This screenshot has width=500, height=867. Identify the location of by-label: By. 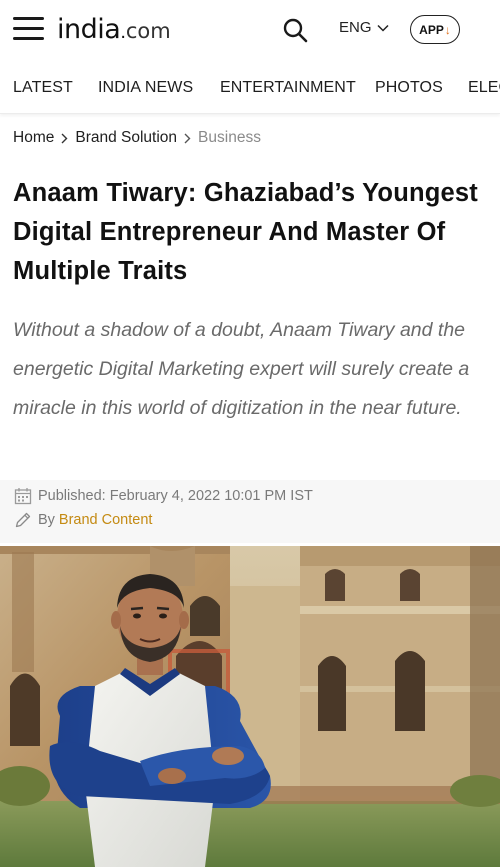
(46, 520).